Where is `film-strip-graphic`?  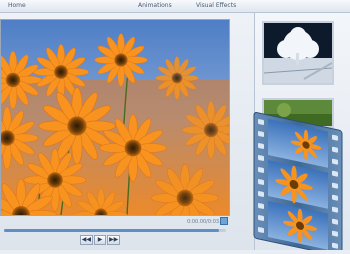
film-strip-graphic is located at coordinates (298, 183).